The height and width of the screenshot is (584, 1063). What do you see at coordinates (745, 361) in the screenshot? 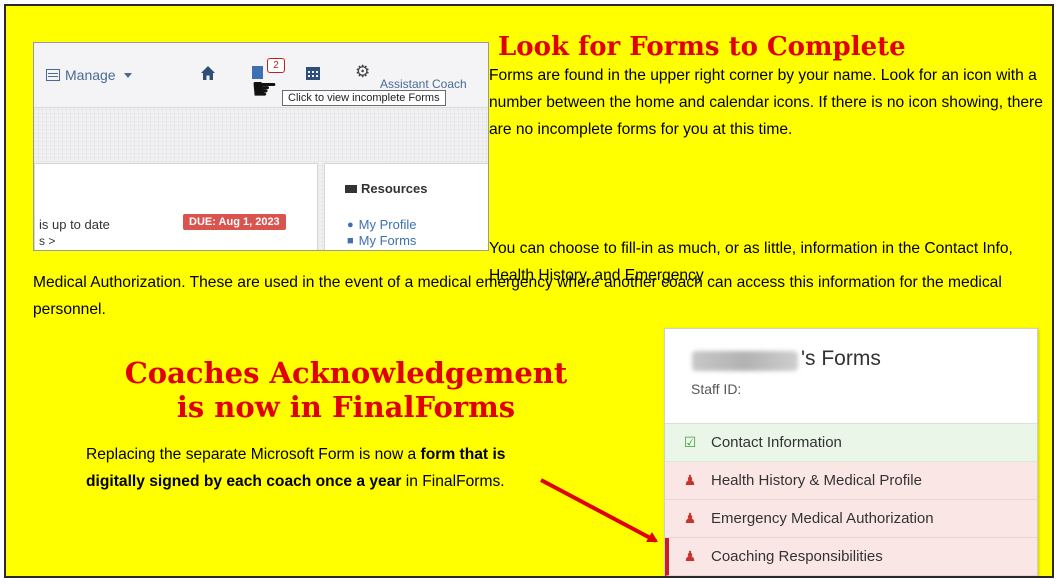
I see `blurred-name` at bounding box center [745, 361].